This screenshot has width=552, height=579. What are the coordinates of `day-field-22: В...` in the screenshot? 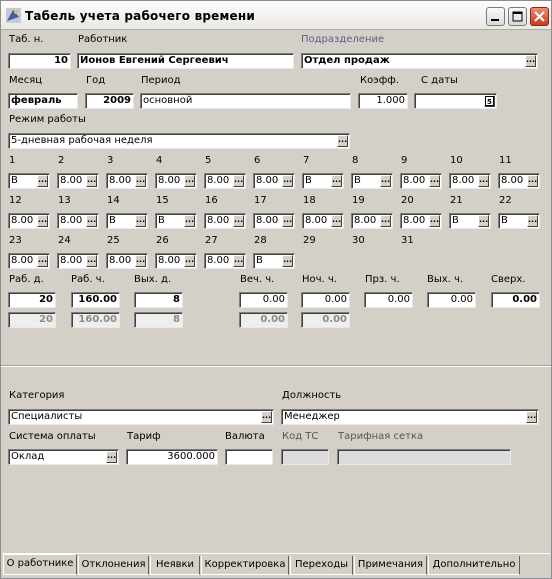 It's located at (519, 221).